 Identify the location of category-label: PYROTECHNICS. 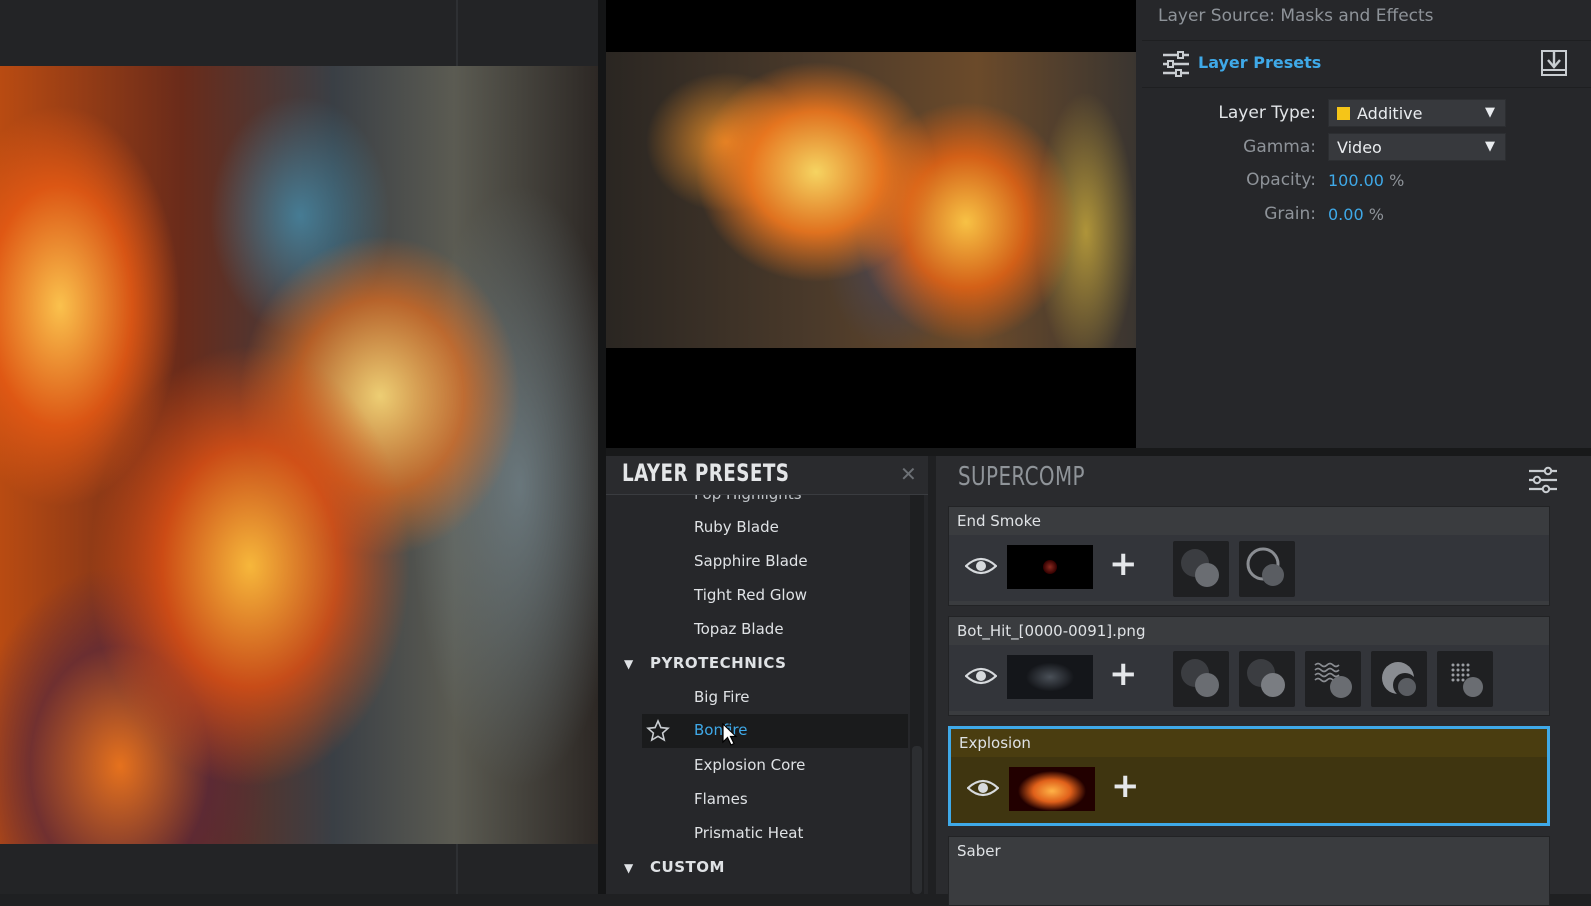
(718, 663).